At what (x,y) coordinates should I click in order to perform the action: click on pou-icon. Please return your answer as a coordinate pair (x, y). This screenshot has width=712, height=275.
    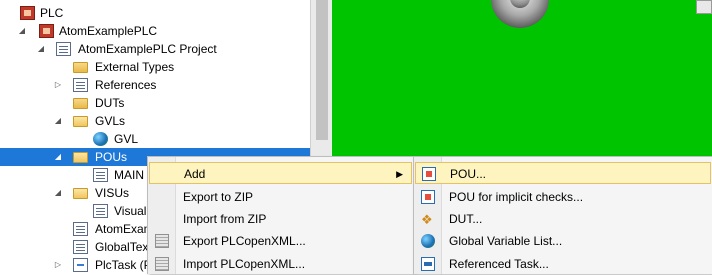
    Looking at the image, I should click on (429, 174).